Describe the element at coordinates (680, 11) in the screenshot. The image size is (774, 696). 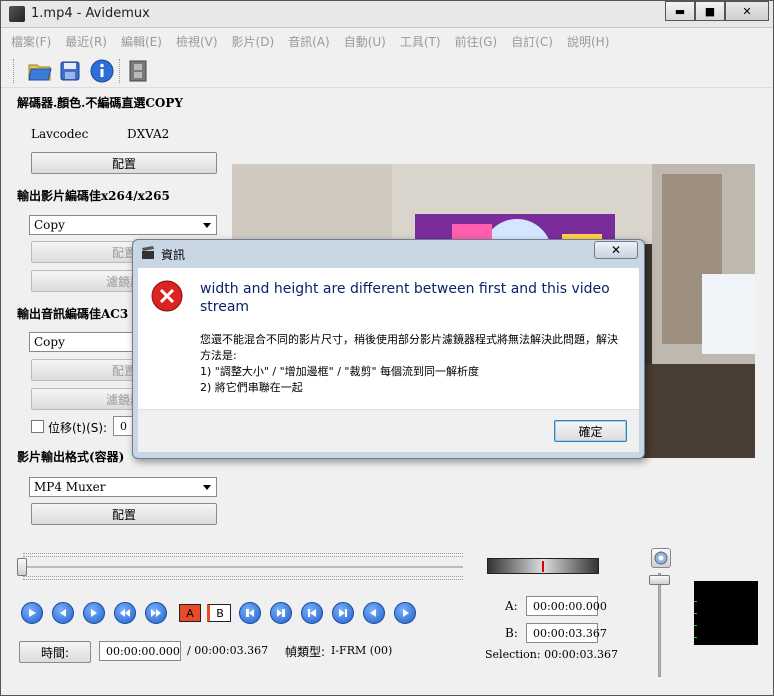
I see `minimize-button: ▬` at that location.